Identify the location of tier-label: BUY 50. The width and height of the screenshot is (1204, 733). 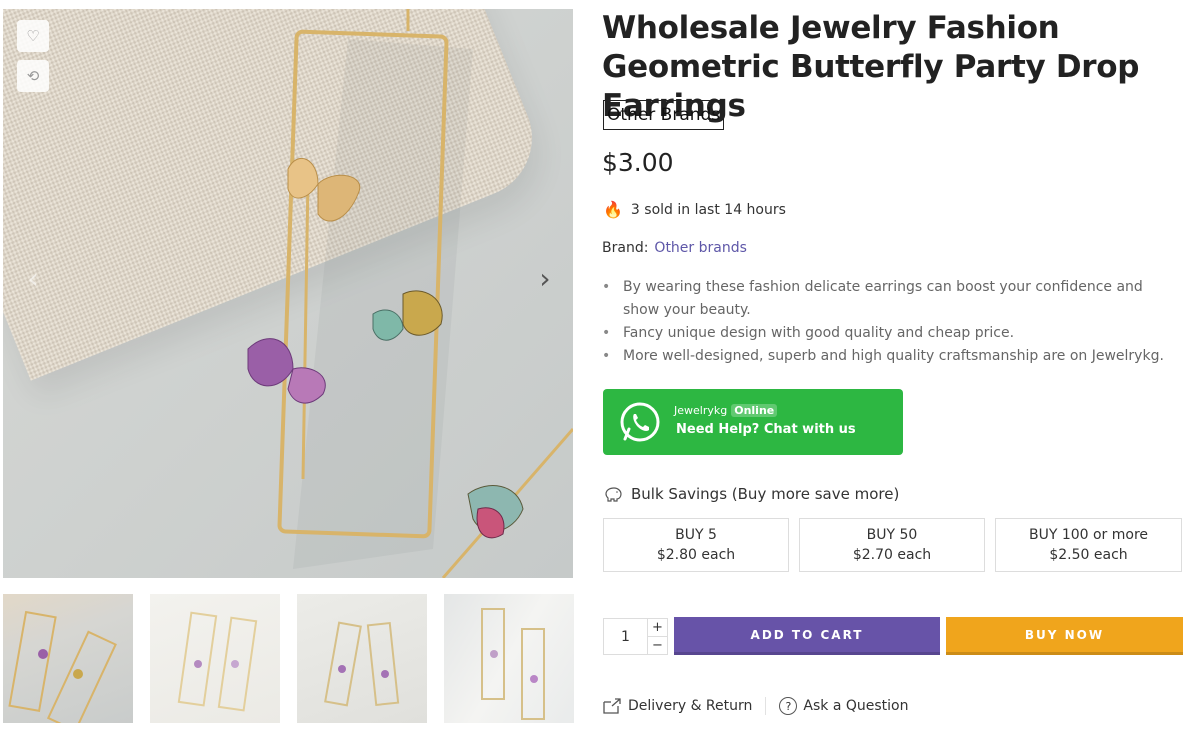
(892, 535).